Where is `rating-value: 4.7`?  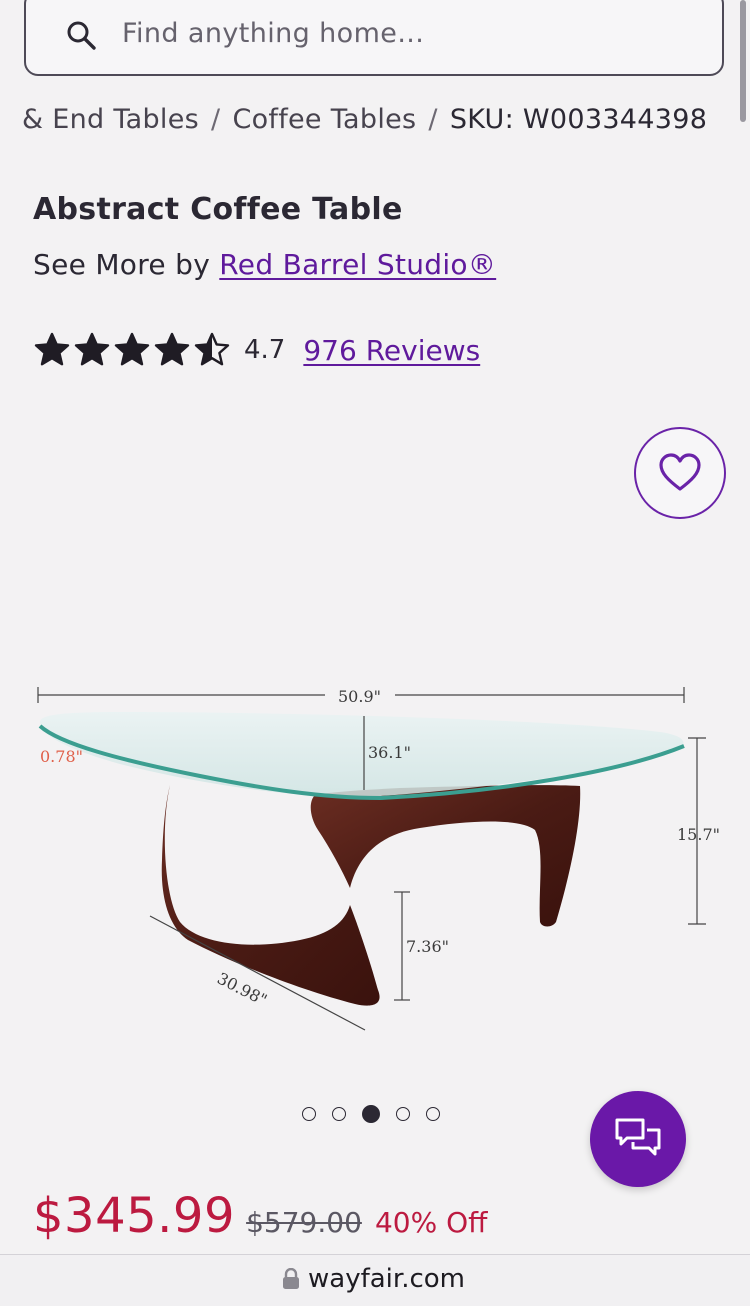
rating-value: 4.7 is located at coordinates (265, 350).